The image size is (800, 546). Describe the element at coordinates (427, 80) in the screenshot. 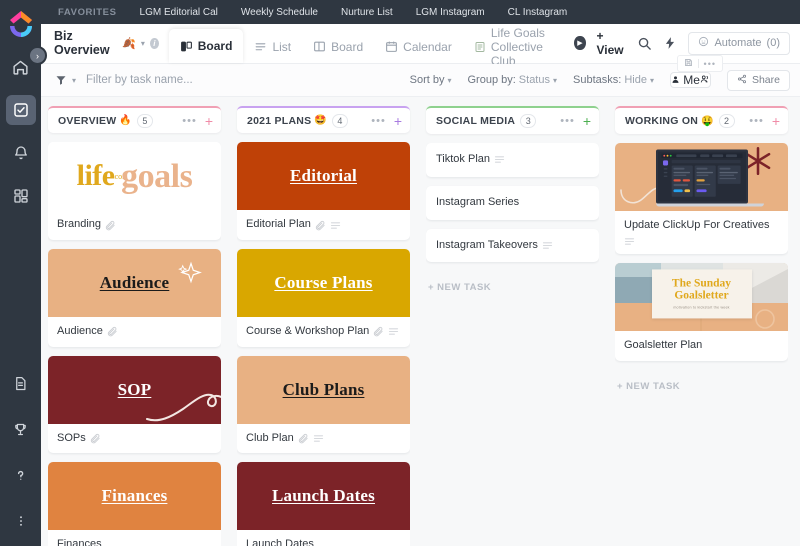

I see `sort-by-label: Sort by` at that location.